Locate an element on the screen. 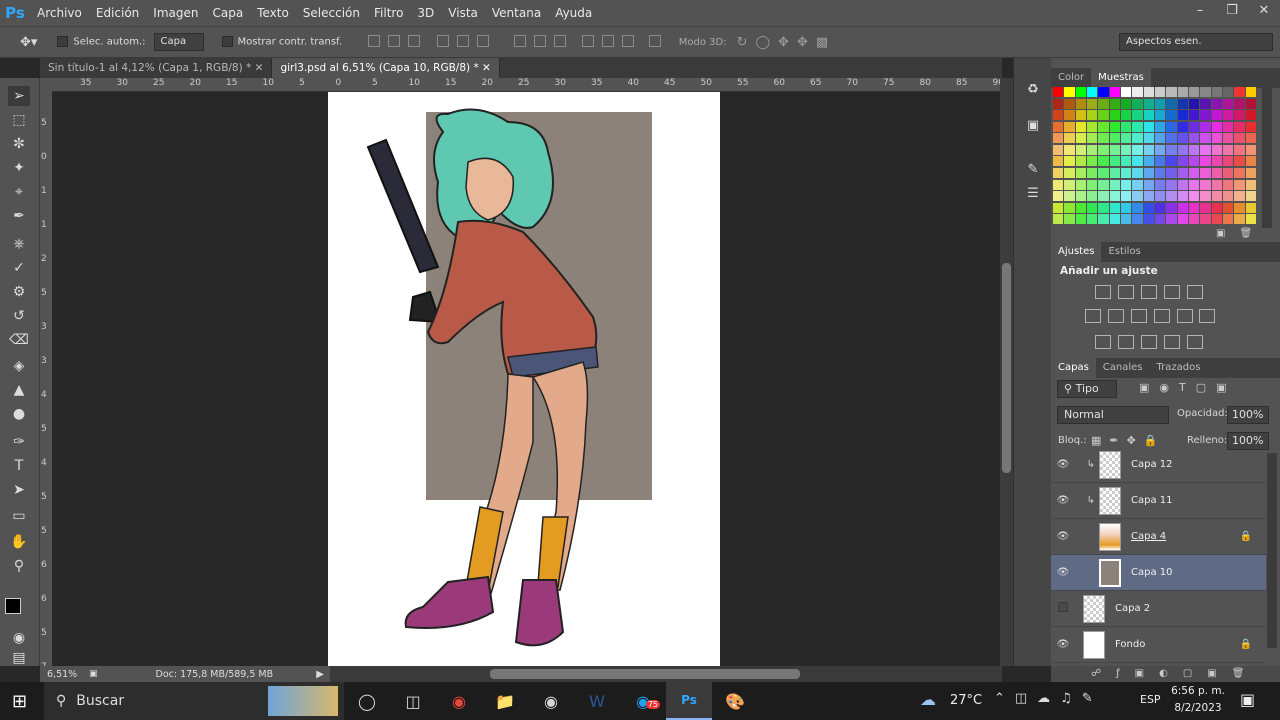  eyedropper-icon: ✒ is located at coordinates (19, 216).